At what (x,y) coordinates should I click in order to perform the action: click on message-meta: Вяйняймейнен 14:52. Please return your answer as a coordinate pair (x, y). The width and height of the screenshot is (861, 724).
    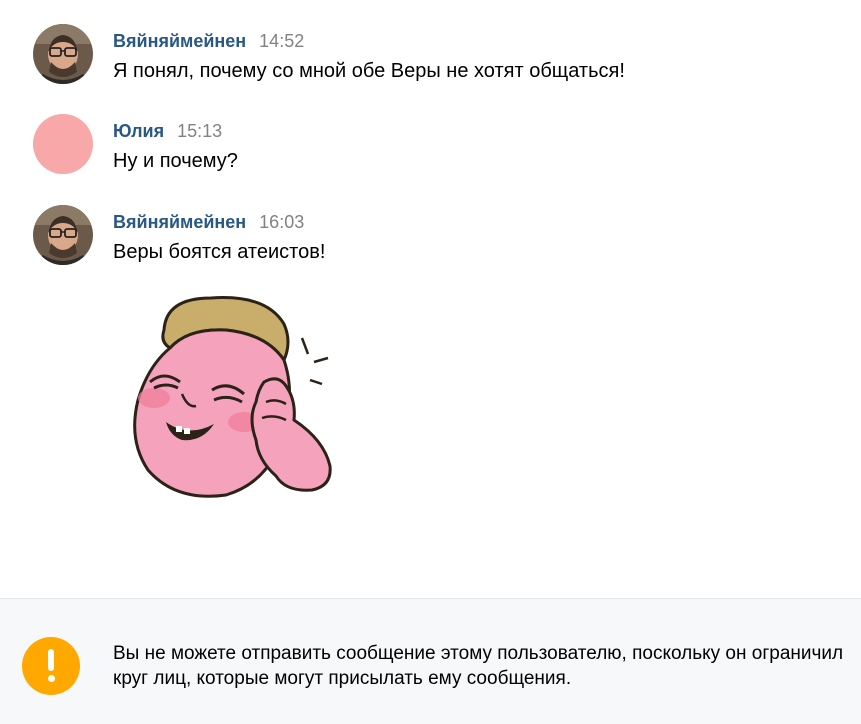
    Looking at the image, I should click on (208, 41).